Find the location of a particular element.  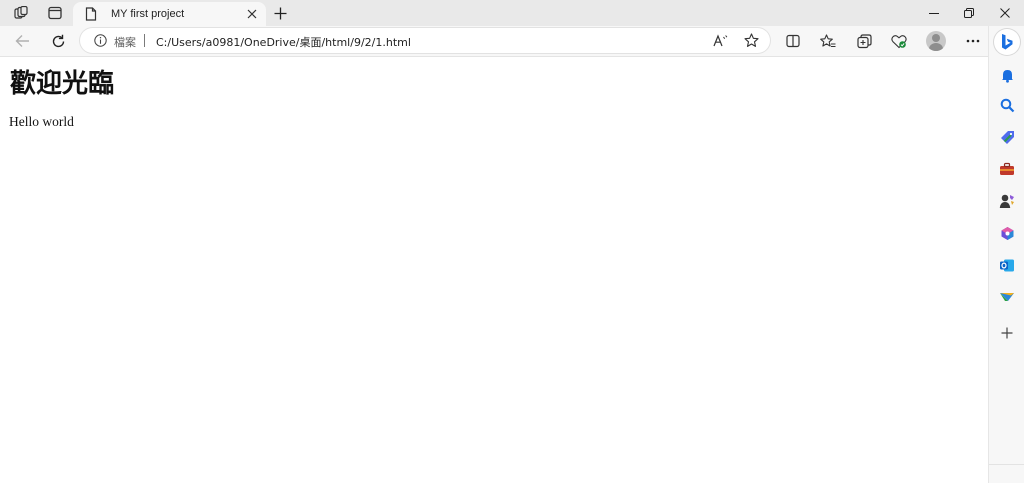

tab-title: MY first project is located at coordinates (148, 14).